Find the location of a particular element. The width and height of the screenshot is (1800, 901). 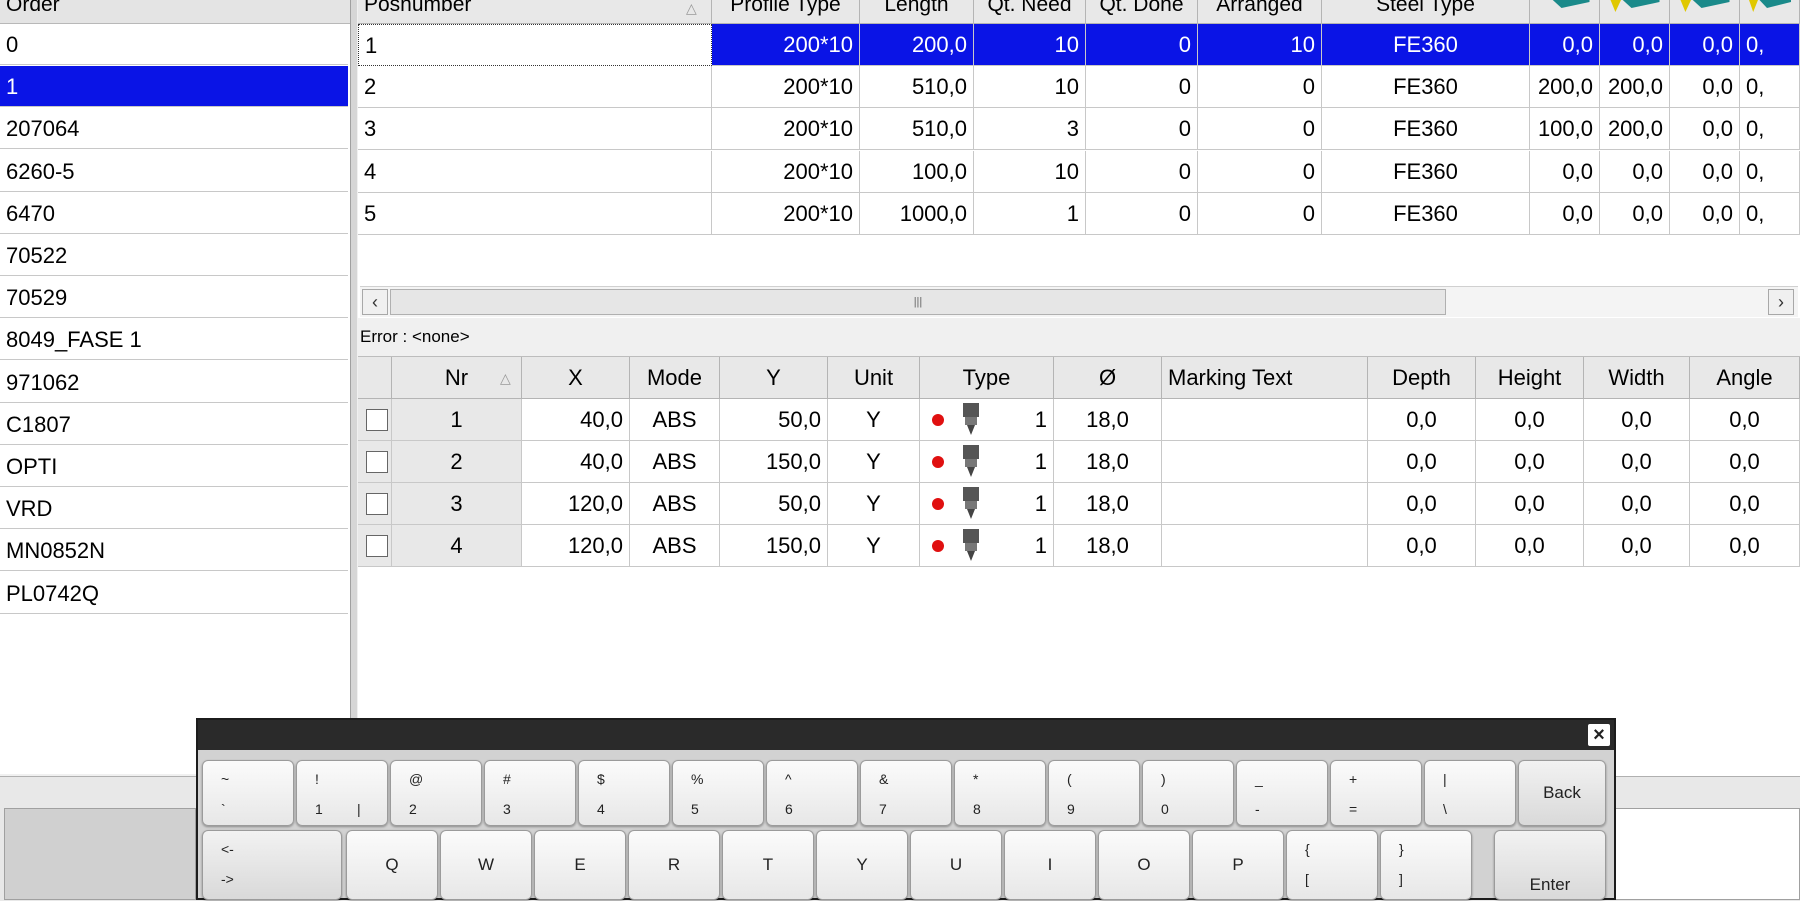

key-7: & 7 is located at coordinates (906, 793).